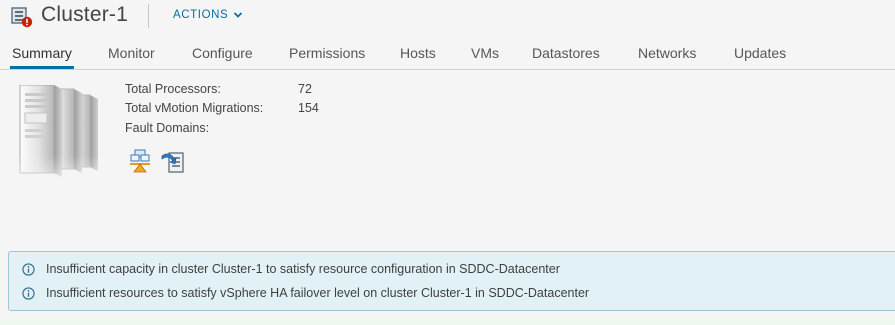  I want to click on tab-configure: Configure, so click(222, 56).